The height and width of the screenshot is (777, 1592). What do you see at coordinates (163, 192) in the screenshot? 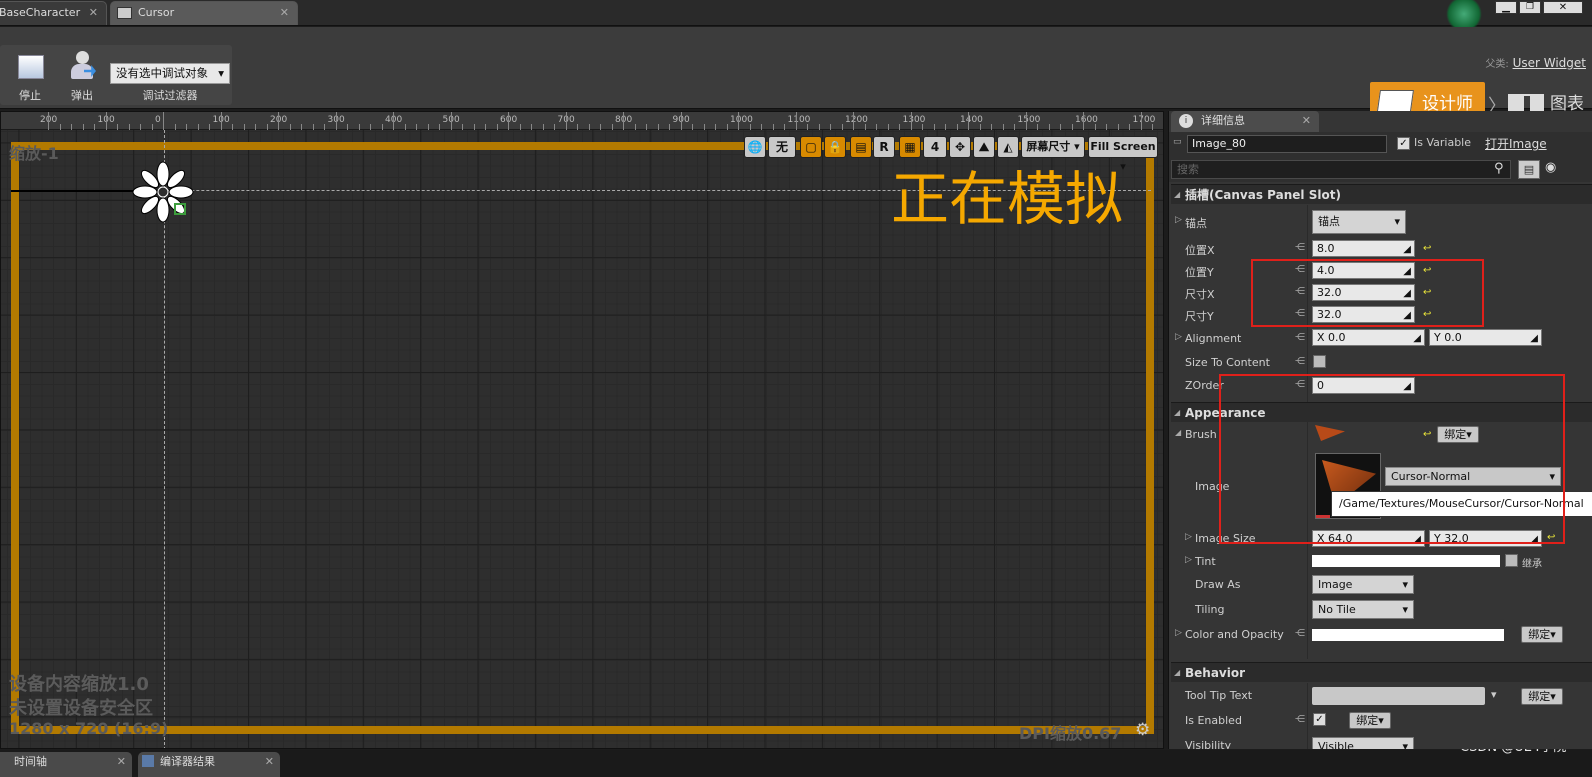
I see `anchor-flower-icon` at bounding box center [163, 192].